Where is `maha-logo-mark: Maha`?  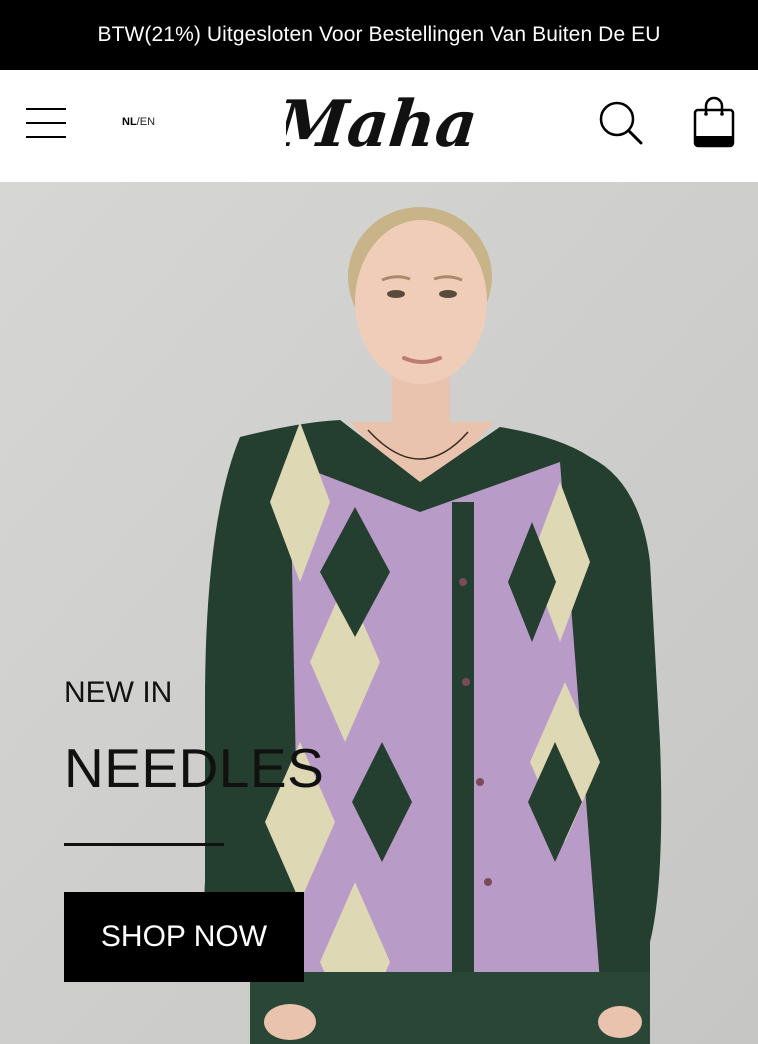 maha-logo-mark: Maha is located at coordinates (376, 124).